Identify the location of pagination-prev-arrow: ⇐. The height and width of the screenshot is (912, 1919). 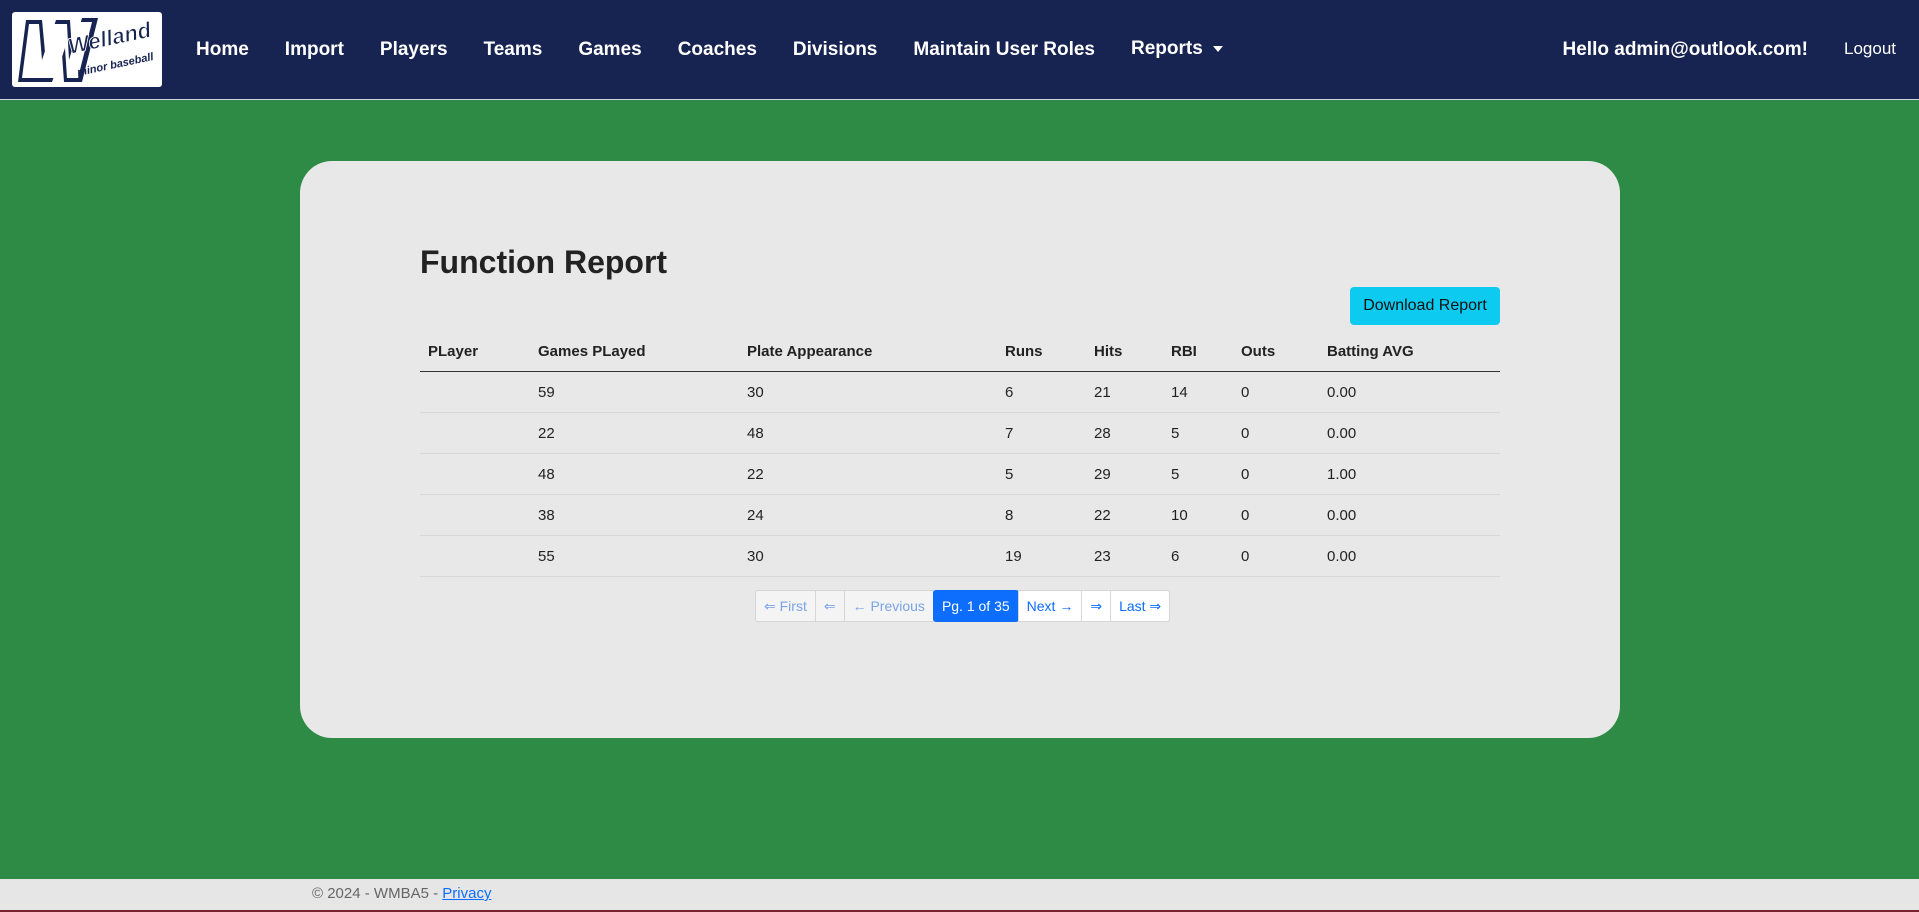
(829, 606).